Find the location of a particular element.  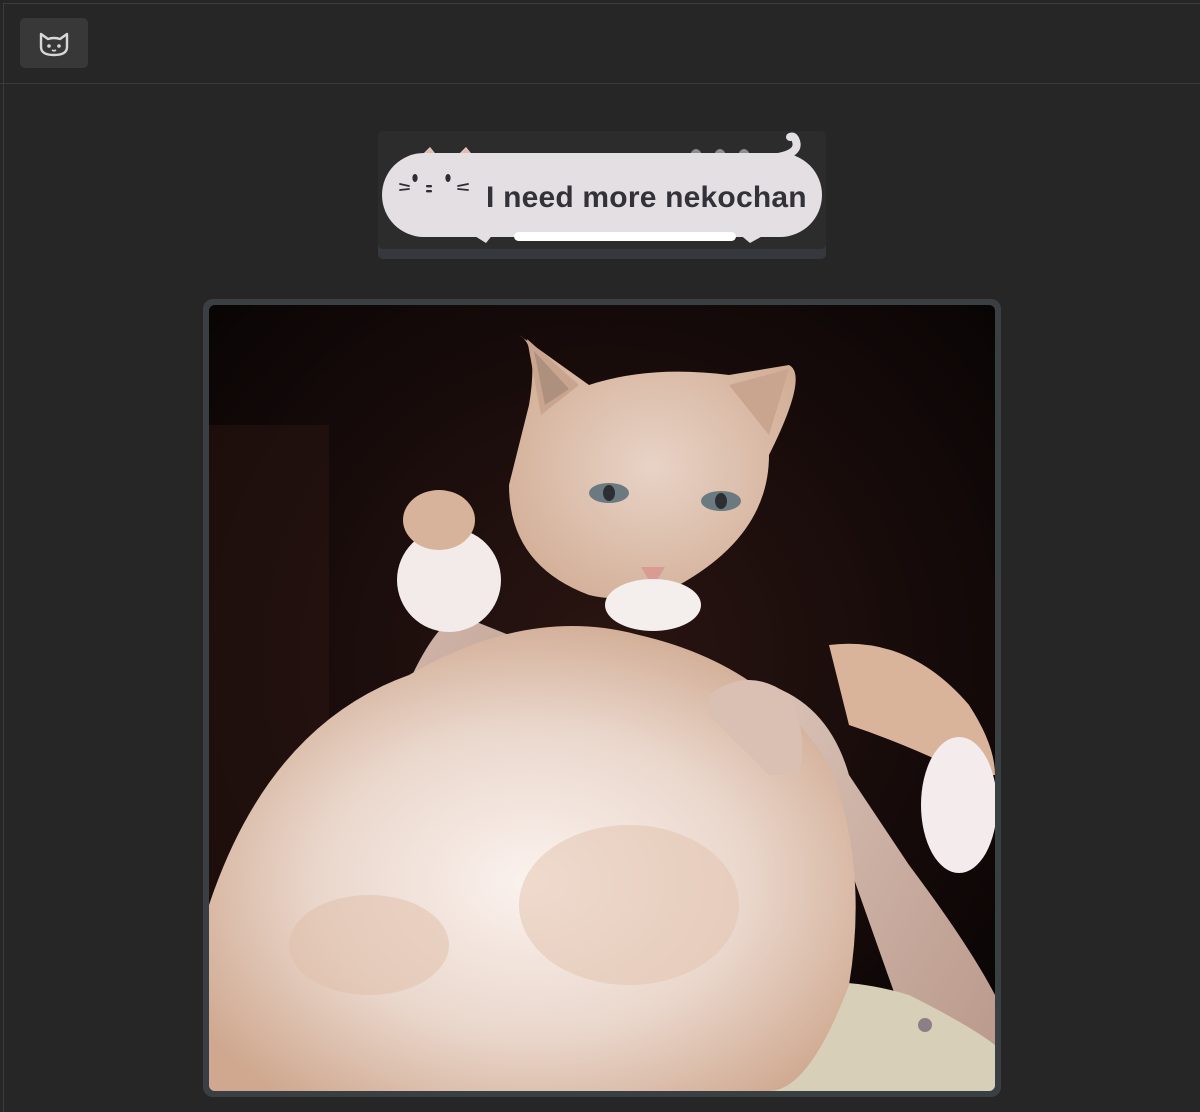

cat-menu-button is located at coordinates (54, 43).